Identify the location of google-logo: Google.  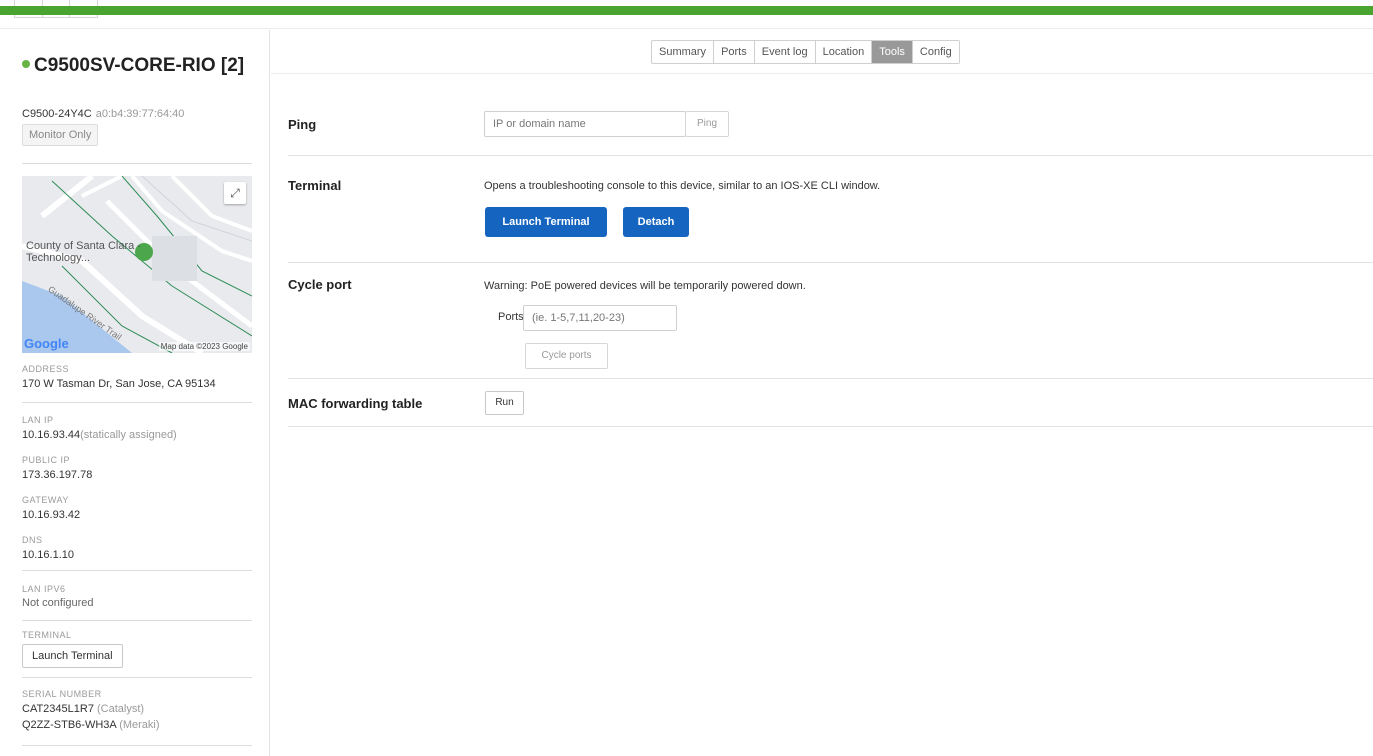
(46, 343).